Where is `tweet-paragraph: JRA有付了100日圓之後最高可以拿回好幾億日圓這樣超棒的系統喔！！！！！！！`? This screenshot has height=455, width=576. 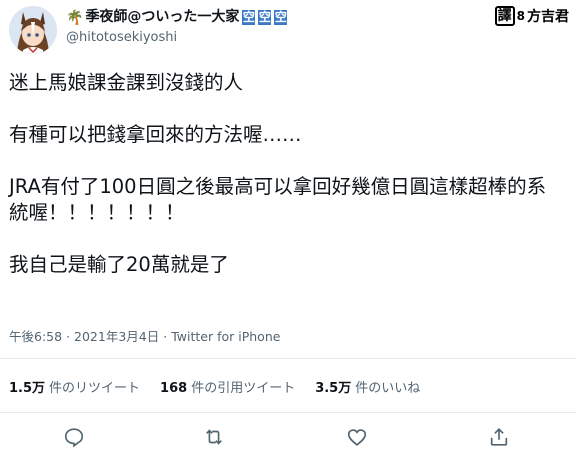
tweet-paragraph: JRA有付了100日圓之後最高可以拿回好幾億日圓這樣超棒的系統喔！！！！！！！ is located at coordinates (278, 199).